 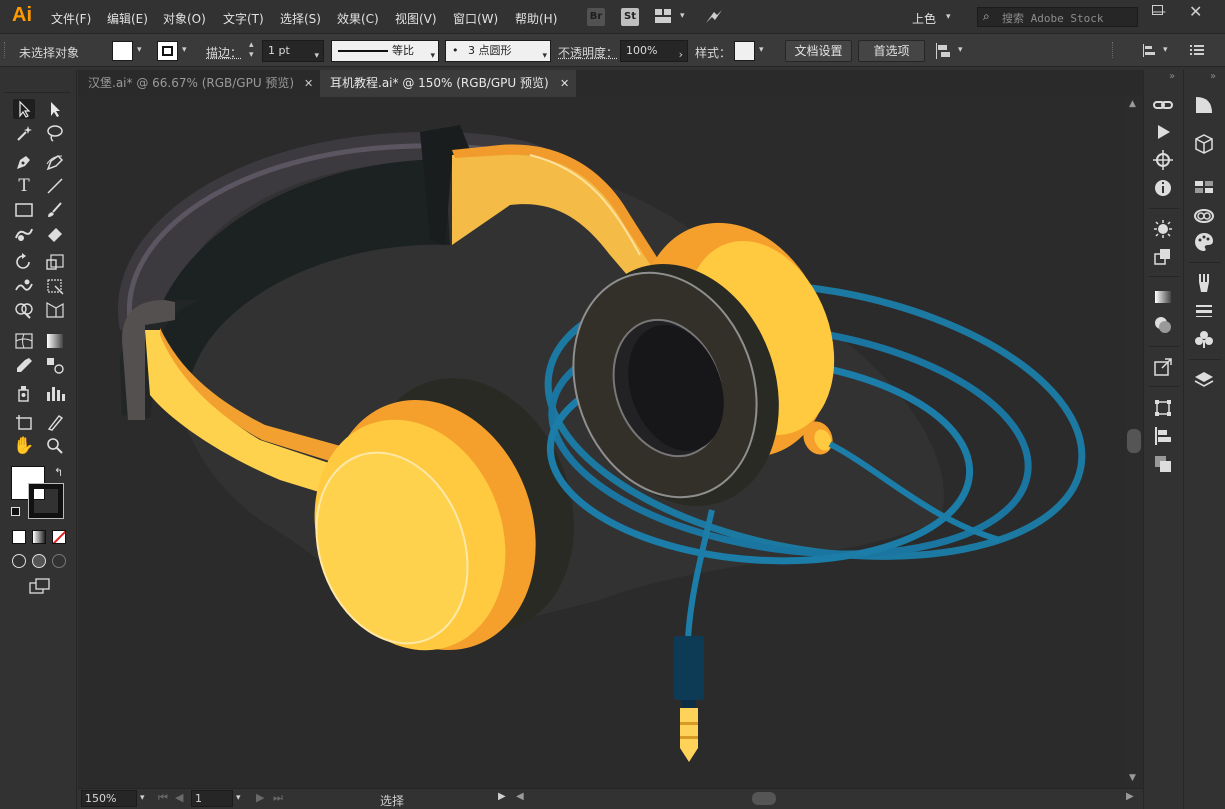 I want to click on fill-swatch, so click(x=122, y=51).